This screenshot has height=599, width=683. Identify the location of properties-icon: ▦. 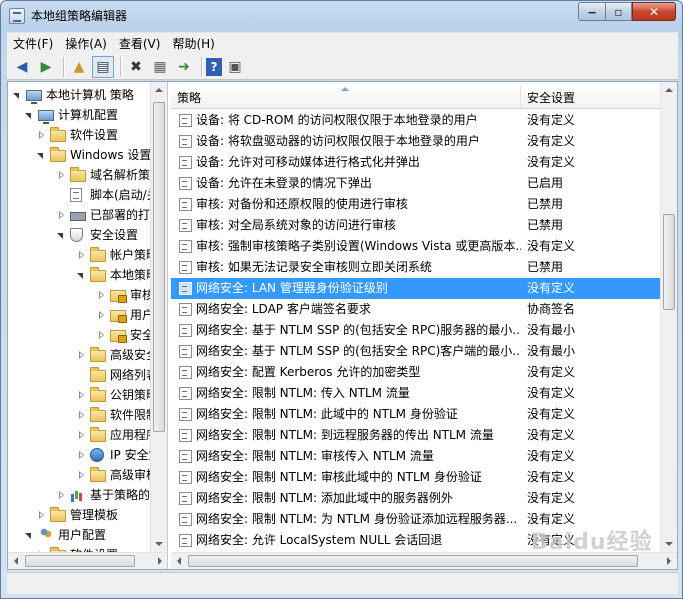
(160, 67).